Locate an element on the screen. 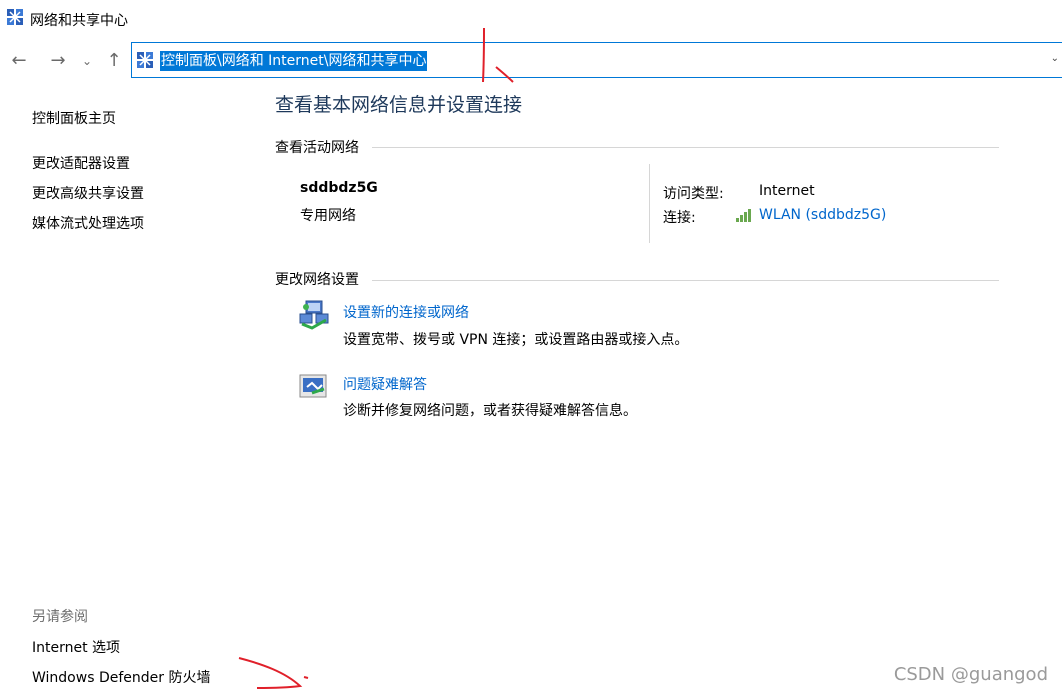  connection-link: WLAN (sddbdz5G) is located at coordinates (822, 215).